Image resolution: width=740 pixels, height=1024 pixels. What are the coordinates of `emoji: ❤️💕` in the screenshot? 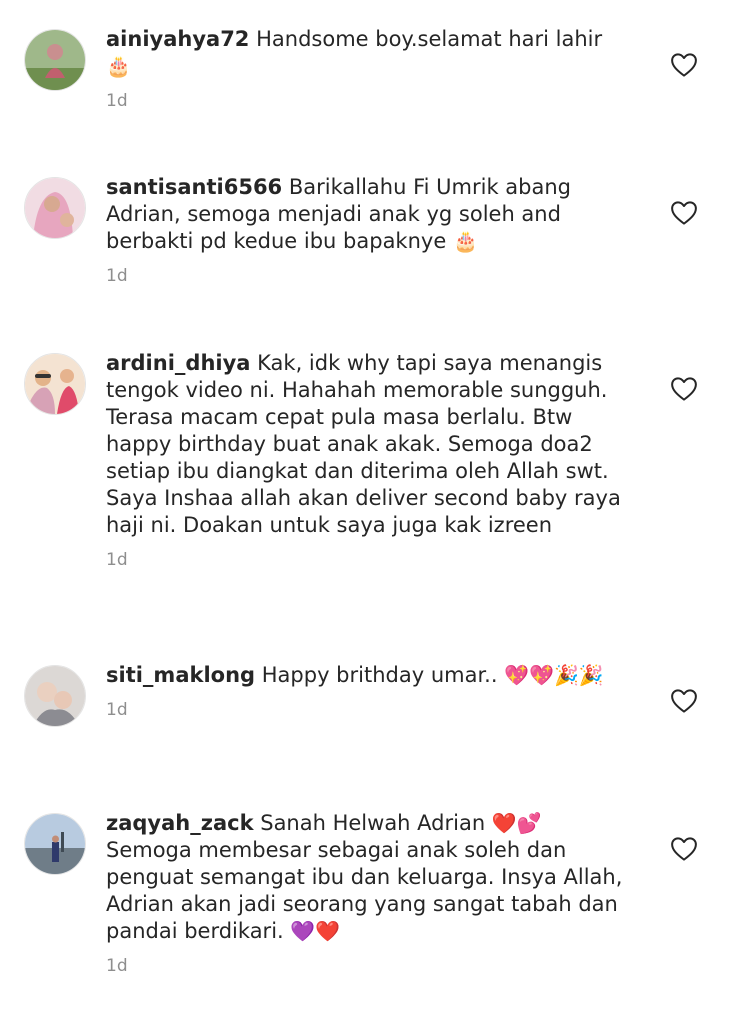 It's located at (516, 823).